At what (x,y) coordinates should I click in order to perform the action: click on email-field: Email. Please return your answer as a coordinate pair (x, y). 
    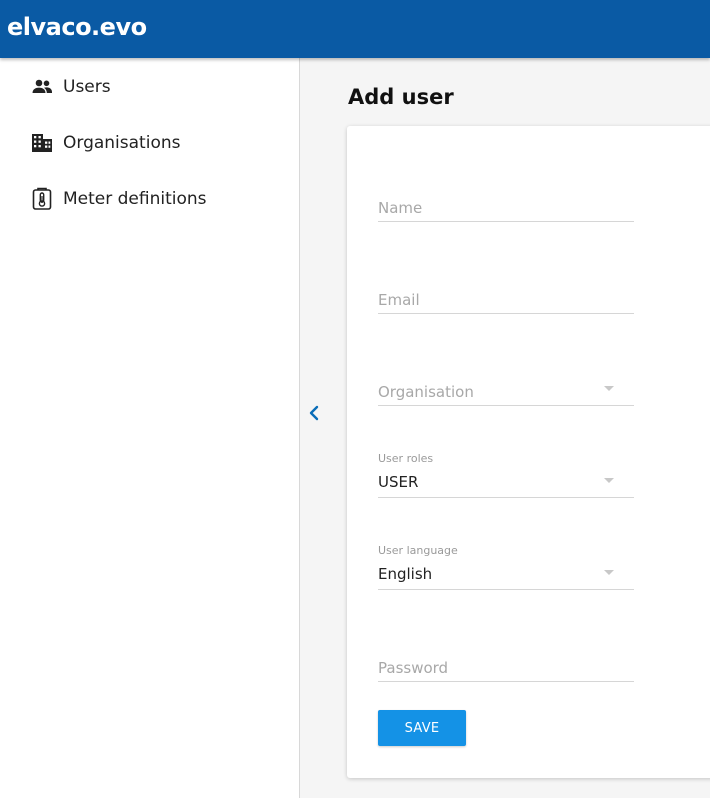
    Looking at the image, I should click on (506, 299).